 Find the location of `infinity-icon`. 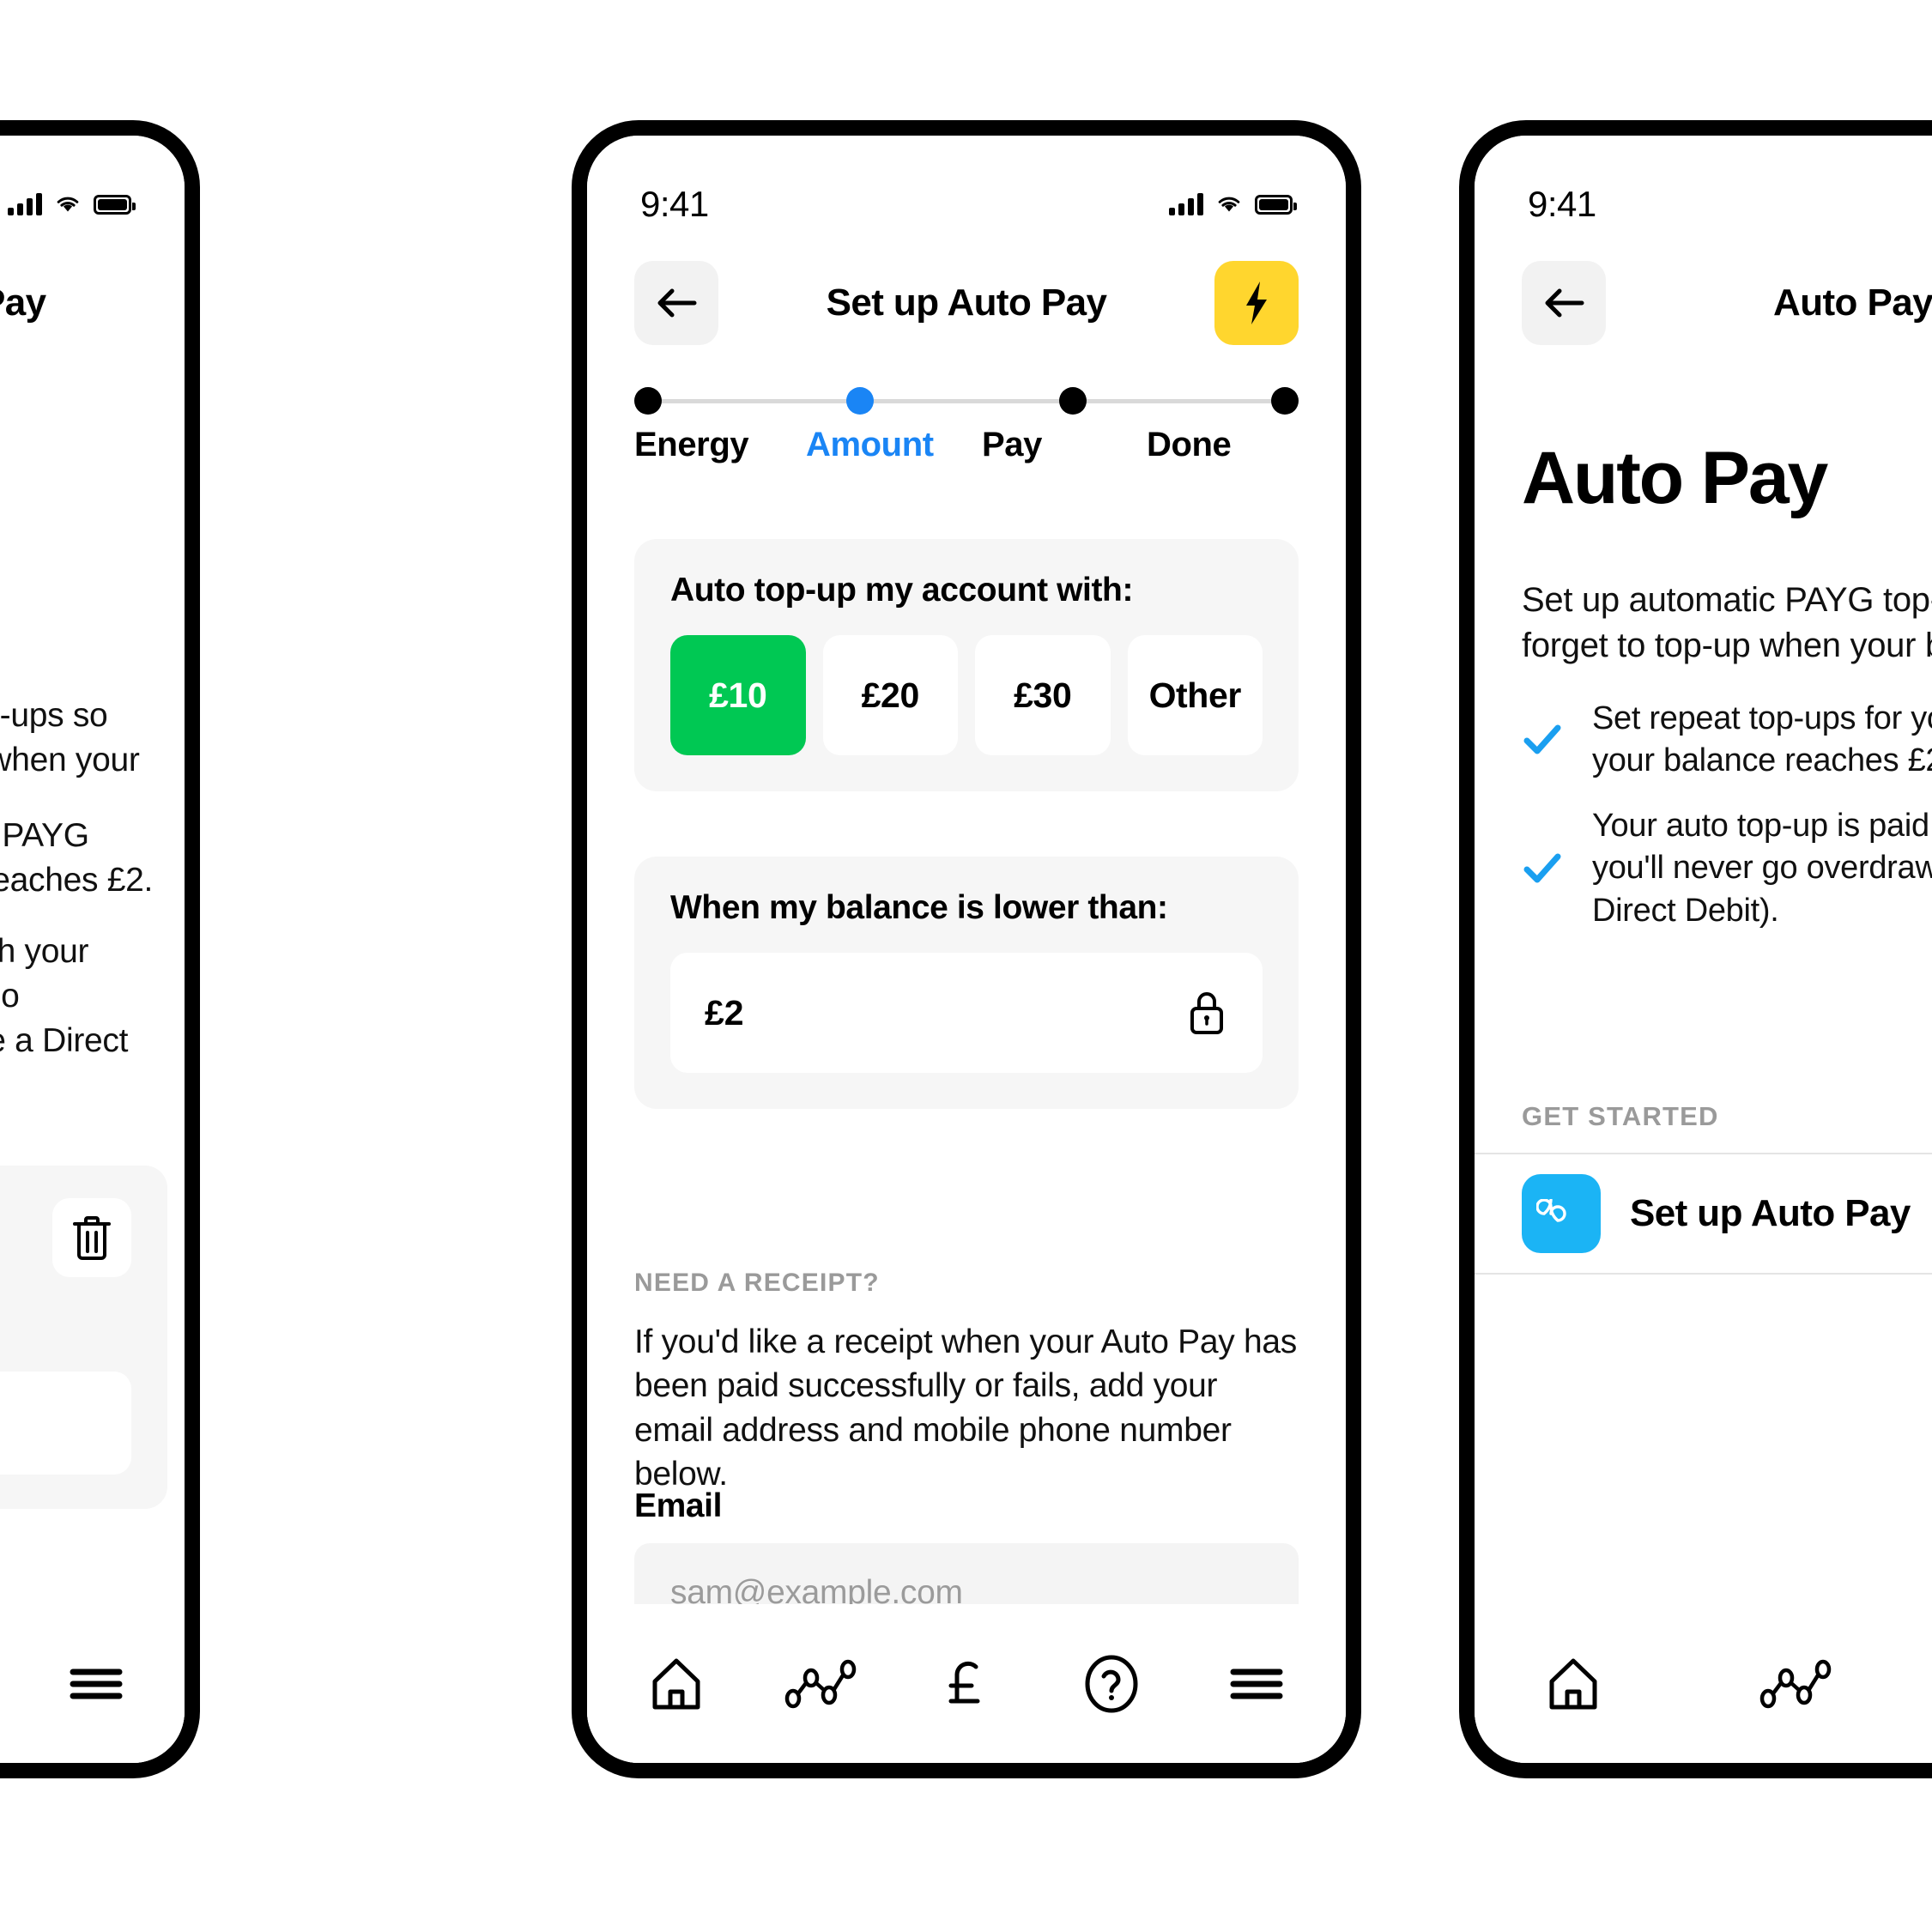

infinity-icon is located at coordinates (1561, 1214).